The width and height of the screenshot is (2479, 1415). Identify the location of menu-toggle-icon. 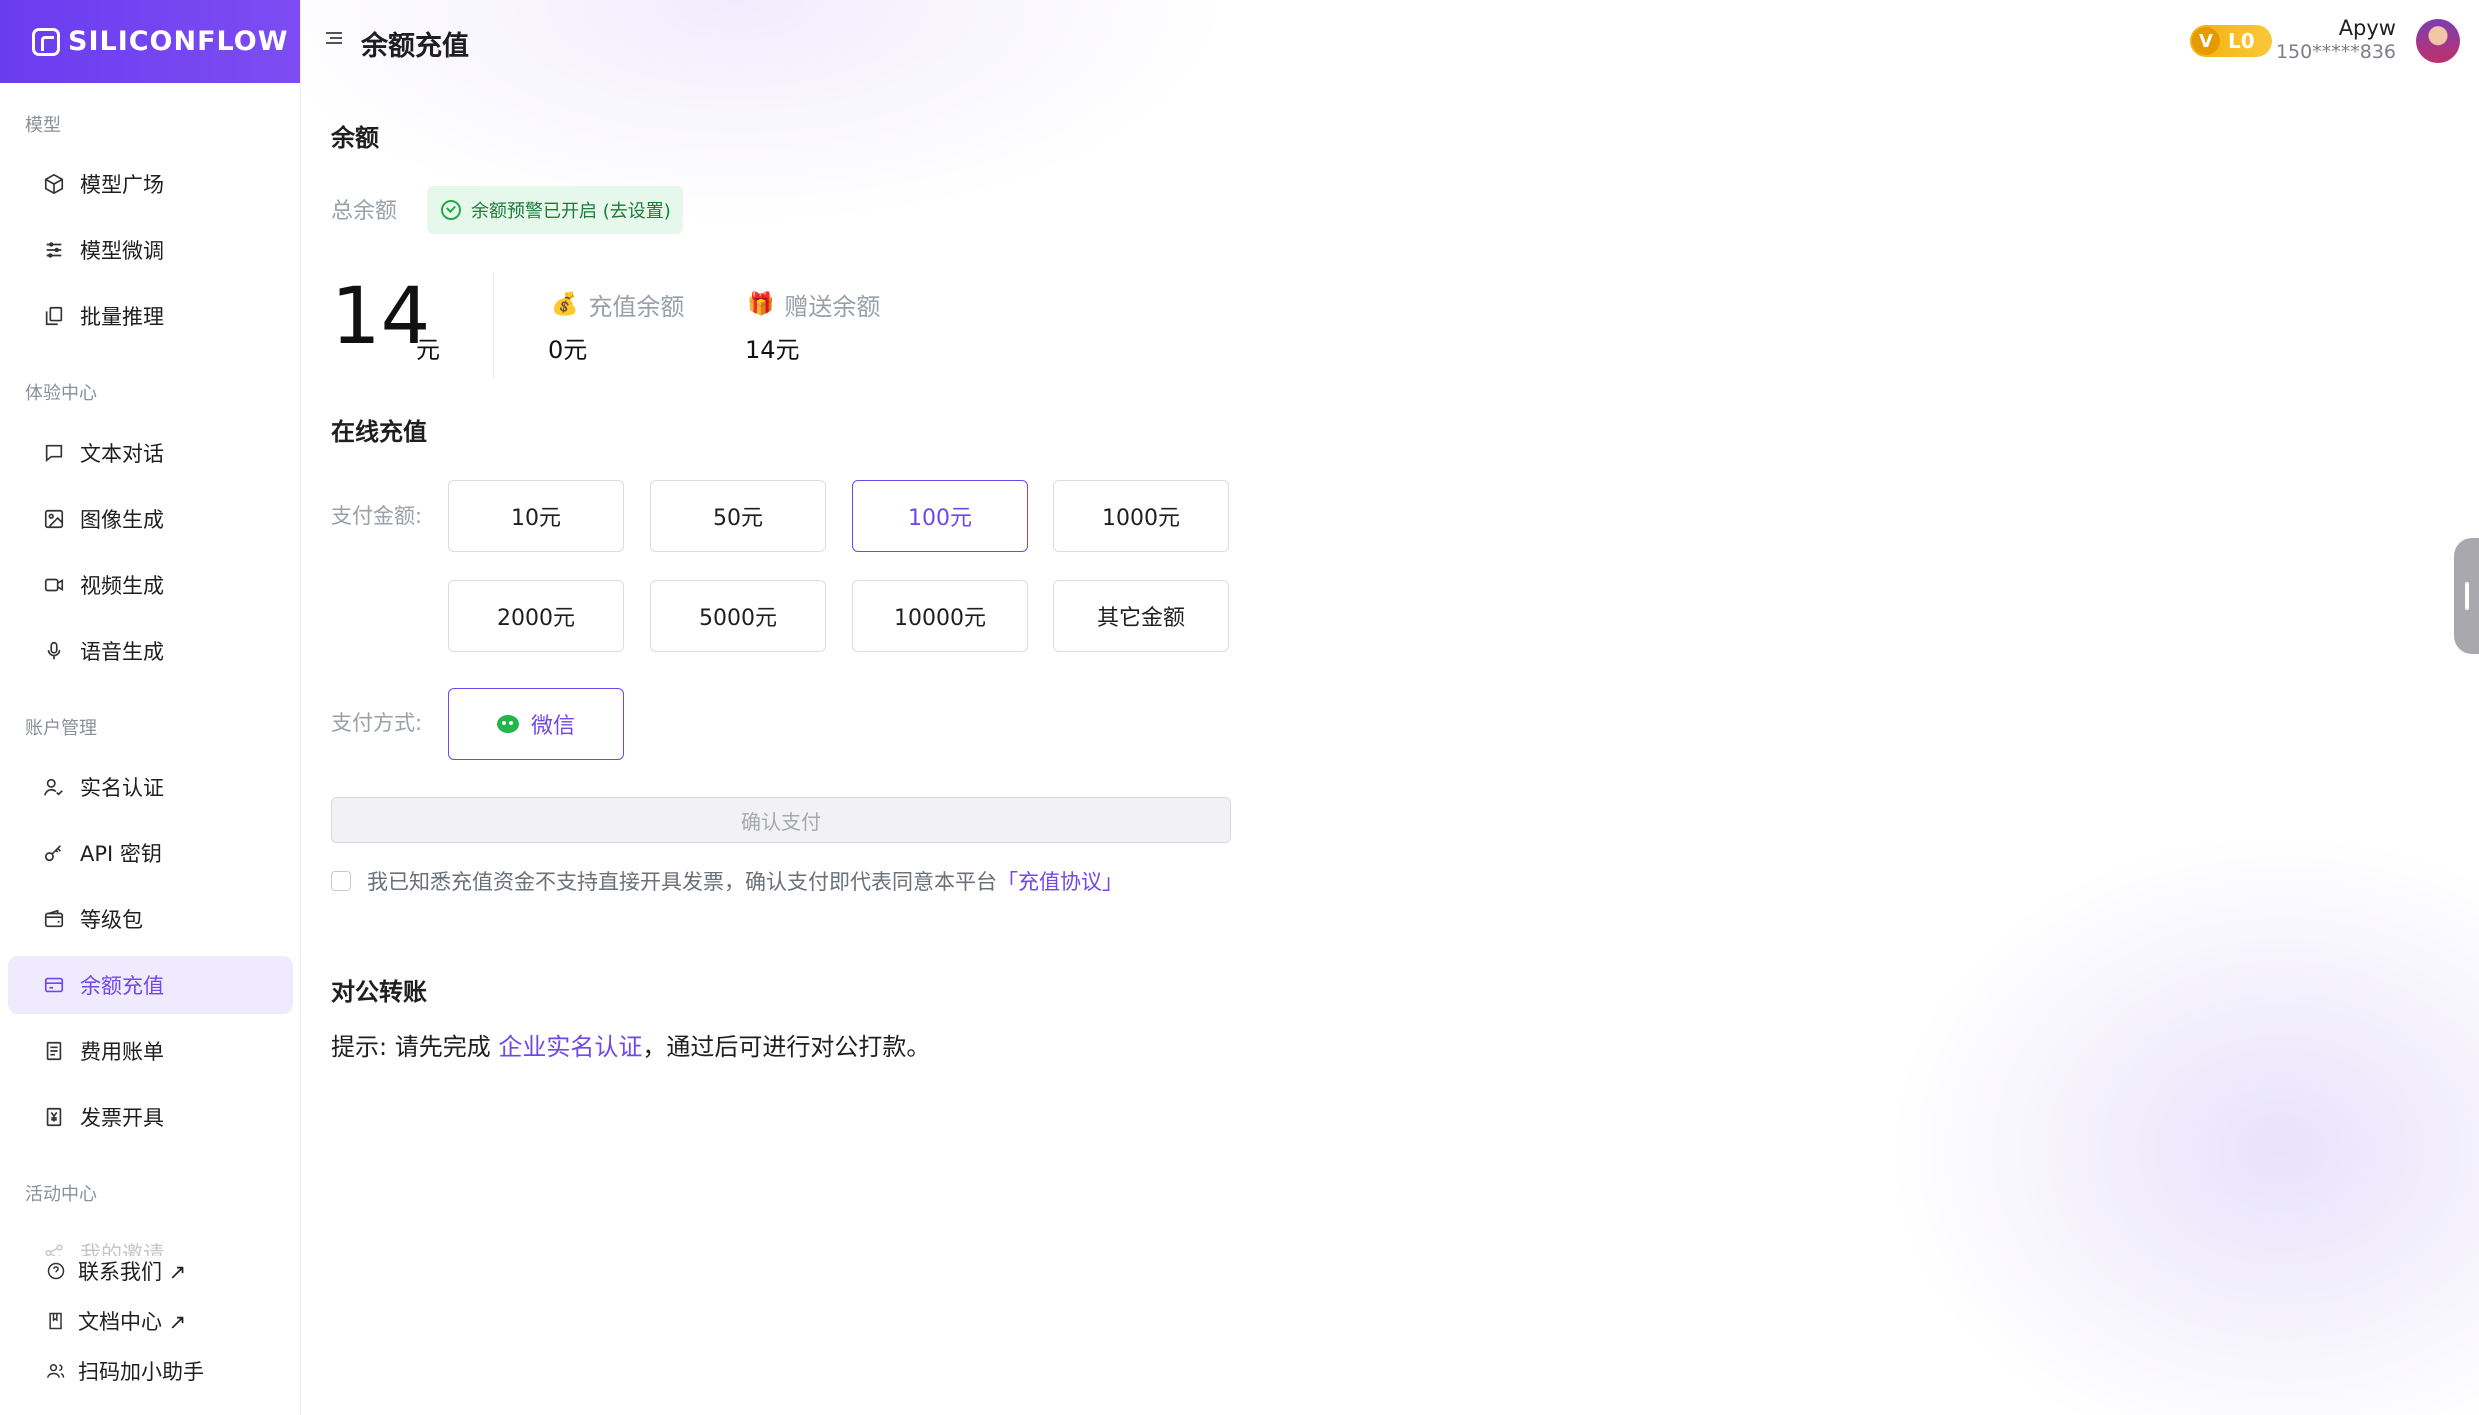
(334, 39).